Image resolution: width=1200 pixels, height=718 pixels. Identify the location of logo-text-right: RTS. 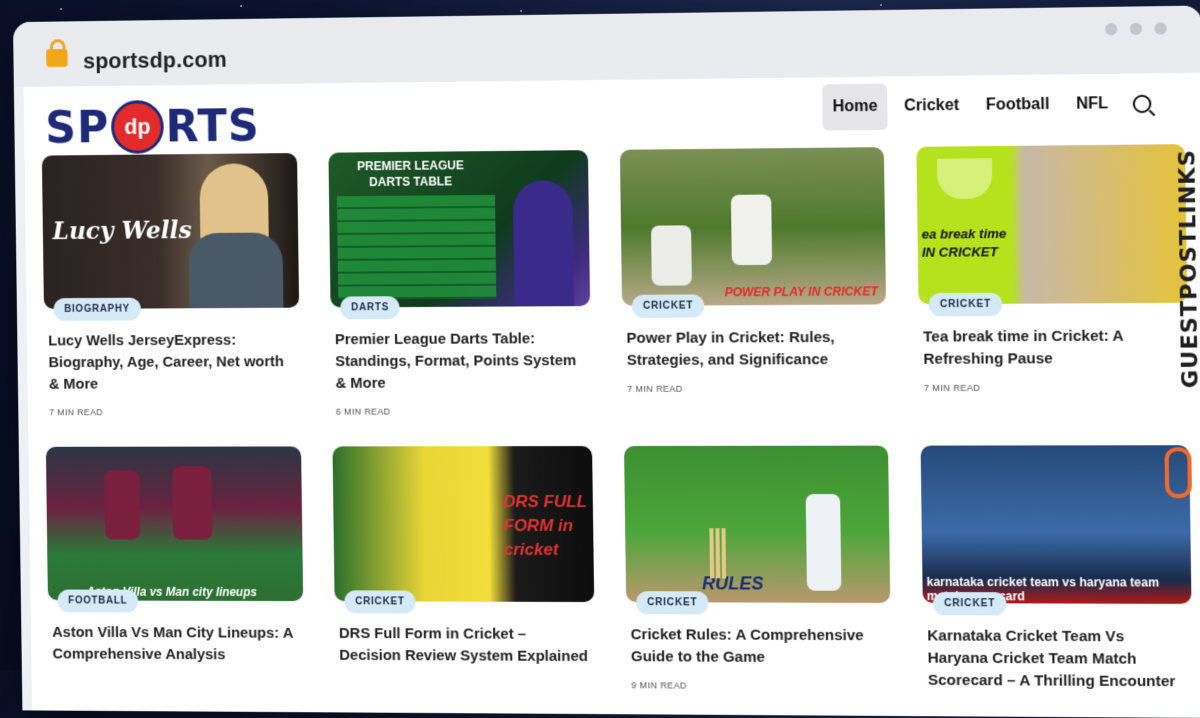
(213, 126).